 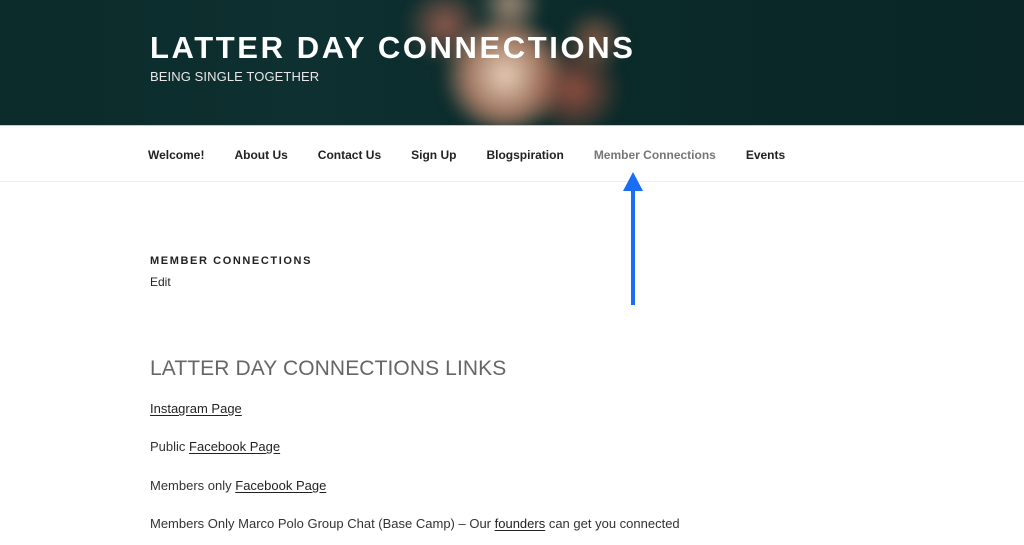 I want to click on site-description: BEING SINGLE TOGETHER, so click(x=235, y=76).